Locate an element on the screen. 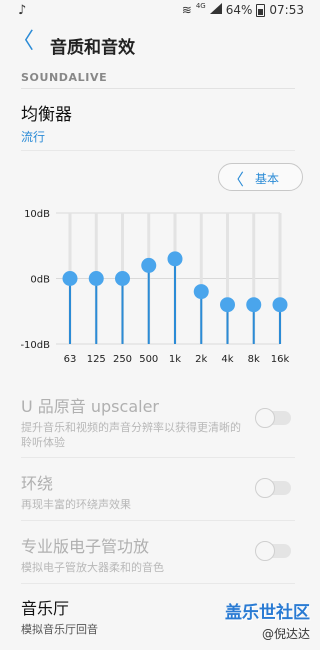 The image size is (320, 650). y-tick-label: 10dB is located at coordinates (37, 214).